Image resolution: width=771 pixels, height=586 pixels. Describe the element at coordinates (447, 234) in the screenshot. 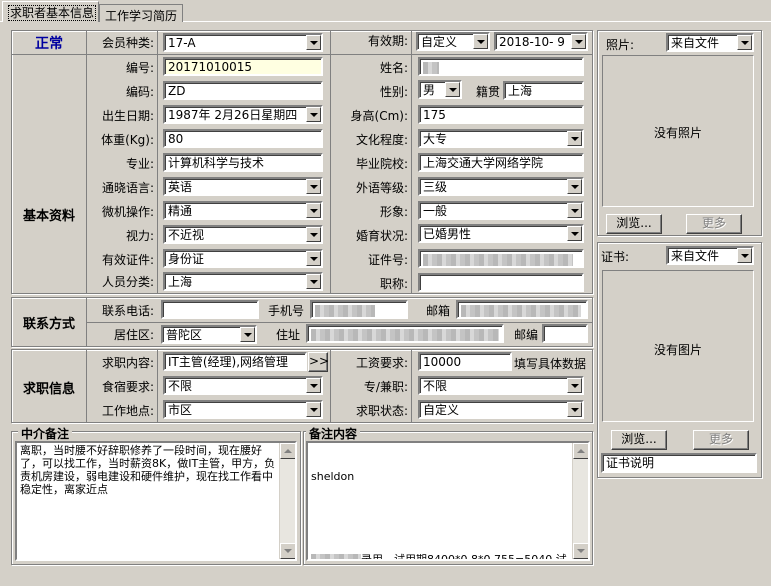

I see `marital-value: 已婚男性` at that location.